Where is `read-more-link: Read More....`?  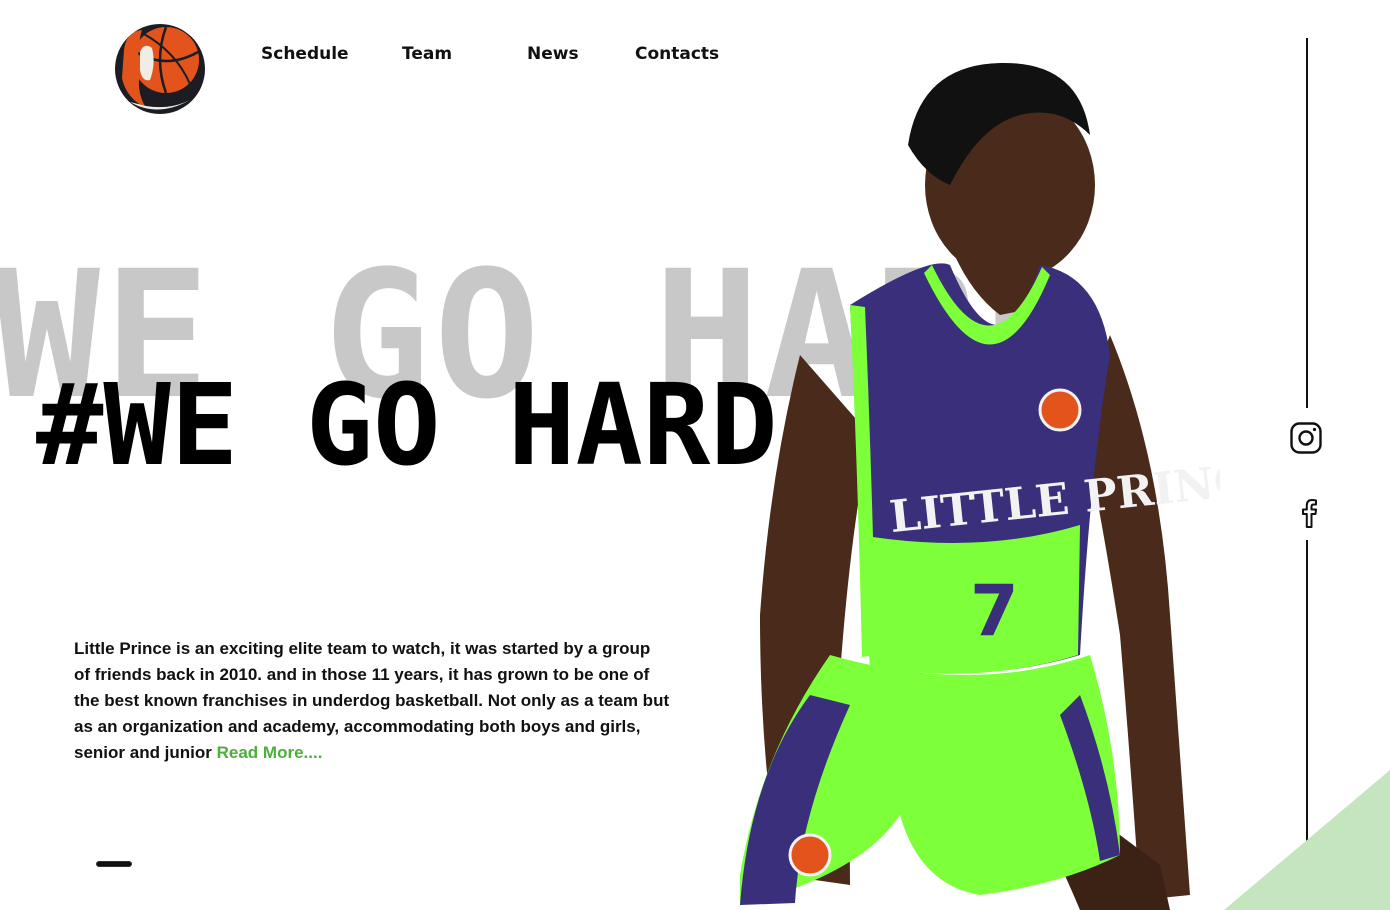 read-more-link: Read More.... is located at coordinates (270, 752).